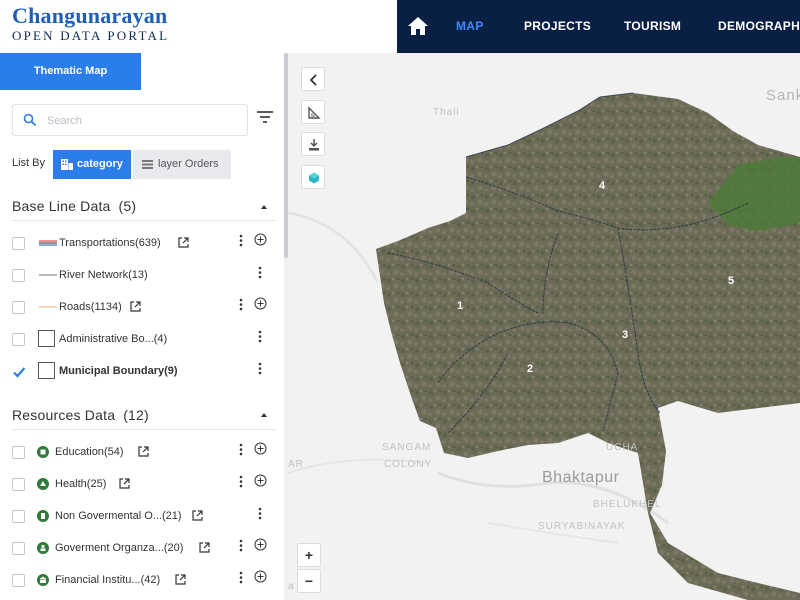  What do you see at coordinates (602, 186) in the screenshot?
I see `ward-label-4: 4` at bounding box center [602, 186].